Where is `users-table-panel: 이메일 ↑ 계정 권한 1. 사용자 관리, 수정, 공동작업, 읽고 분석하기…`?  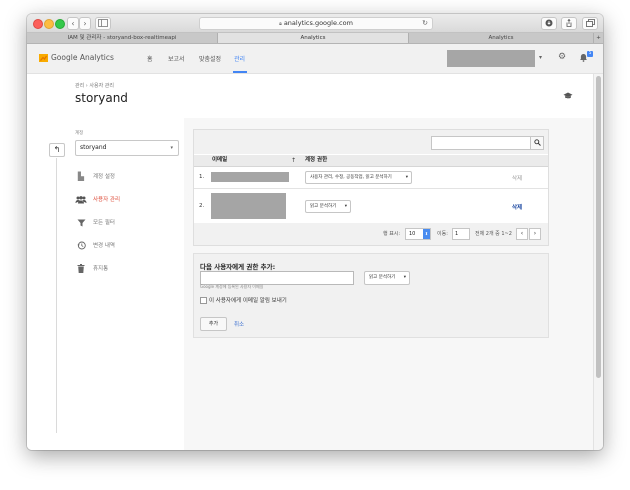
users-table-panel: 이메일 ↑ 계정 권한 1. 사용자 관리, 수정, 공동작업, 읽고 분석하기… is located at coordinates (371, 187).